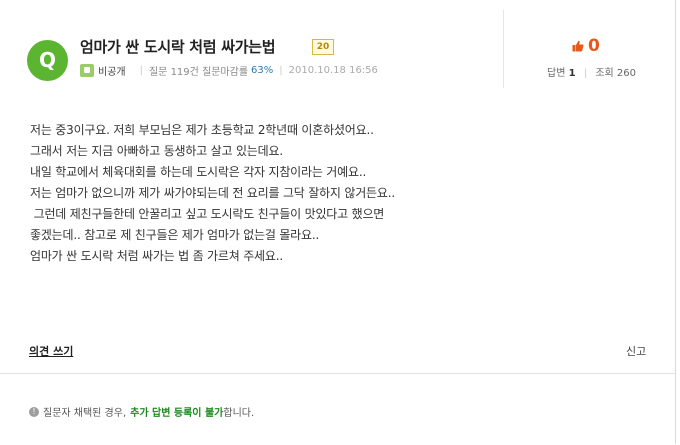 Image resolution: width=680 pixels, height=445 pixels. What do you see at coordinates (594, 46) in the screenshot?
I see `like-count: 0` at bounding box center [594, 46].